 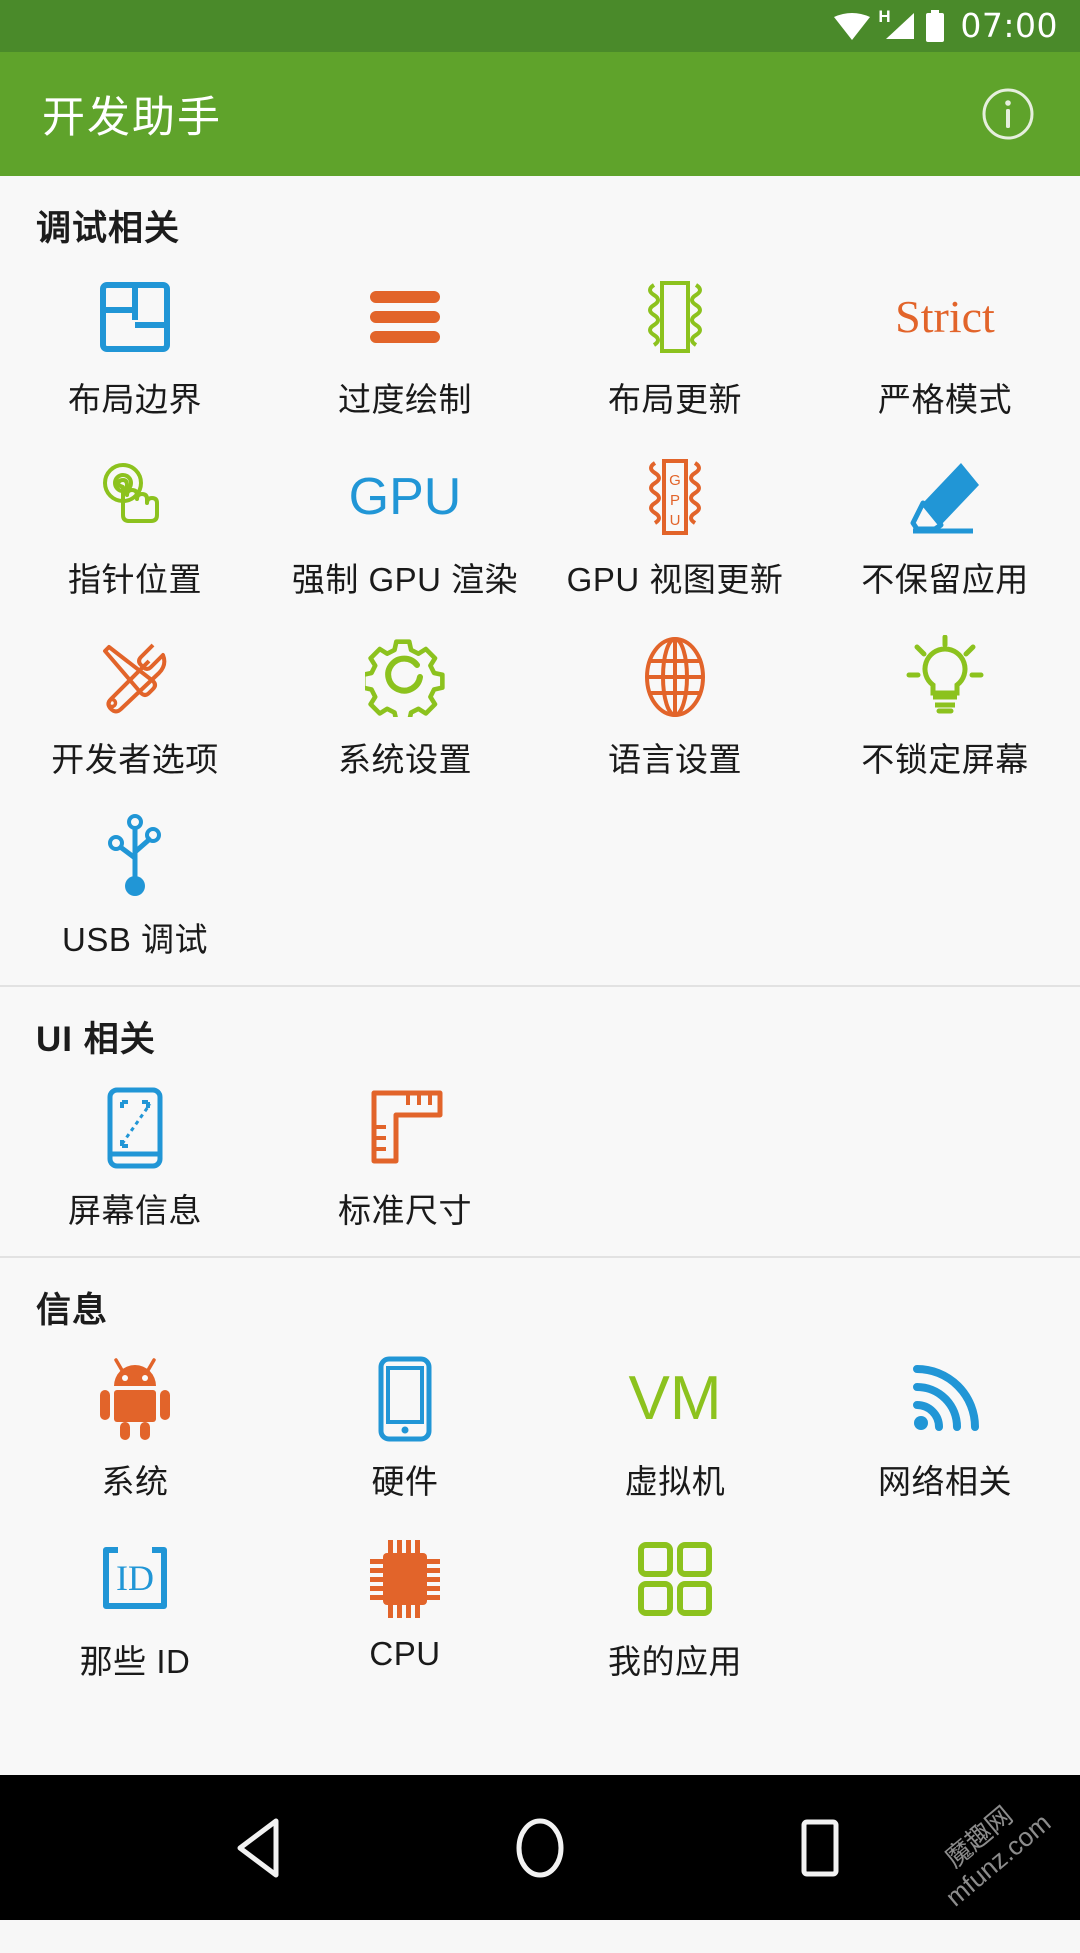 I want to click on grid-item-label: 虚拟机, so click(x=675, y=1479).